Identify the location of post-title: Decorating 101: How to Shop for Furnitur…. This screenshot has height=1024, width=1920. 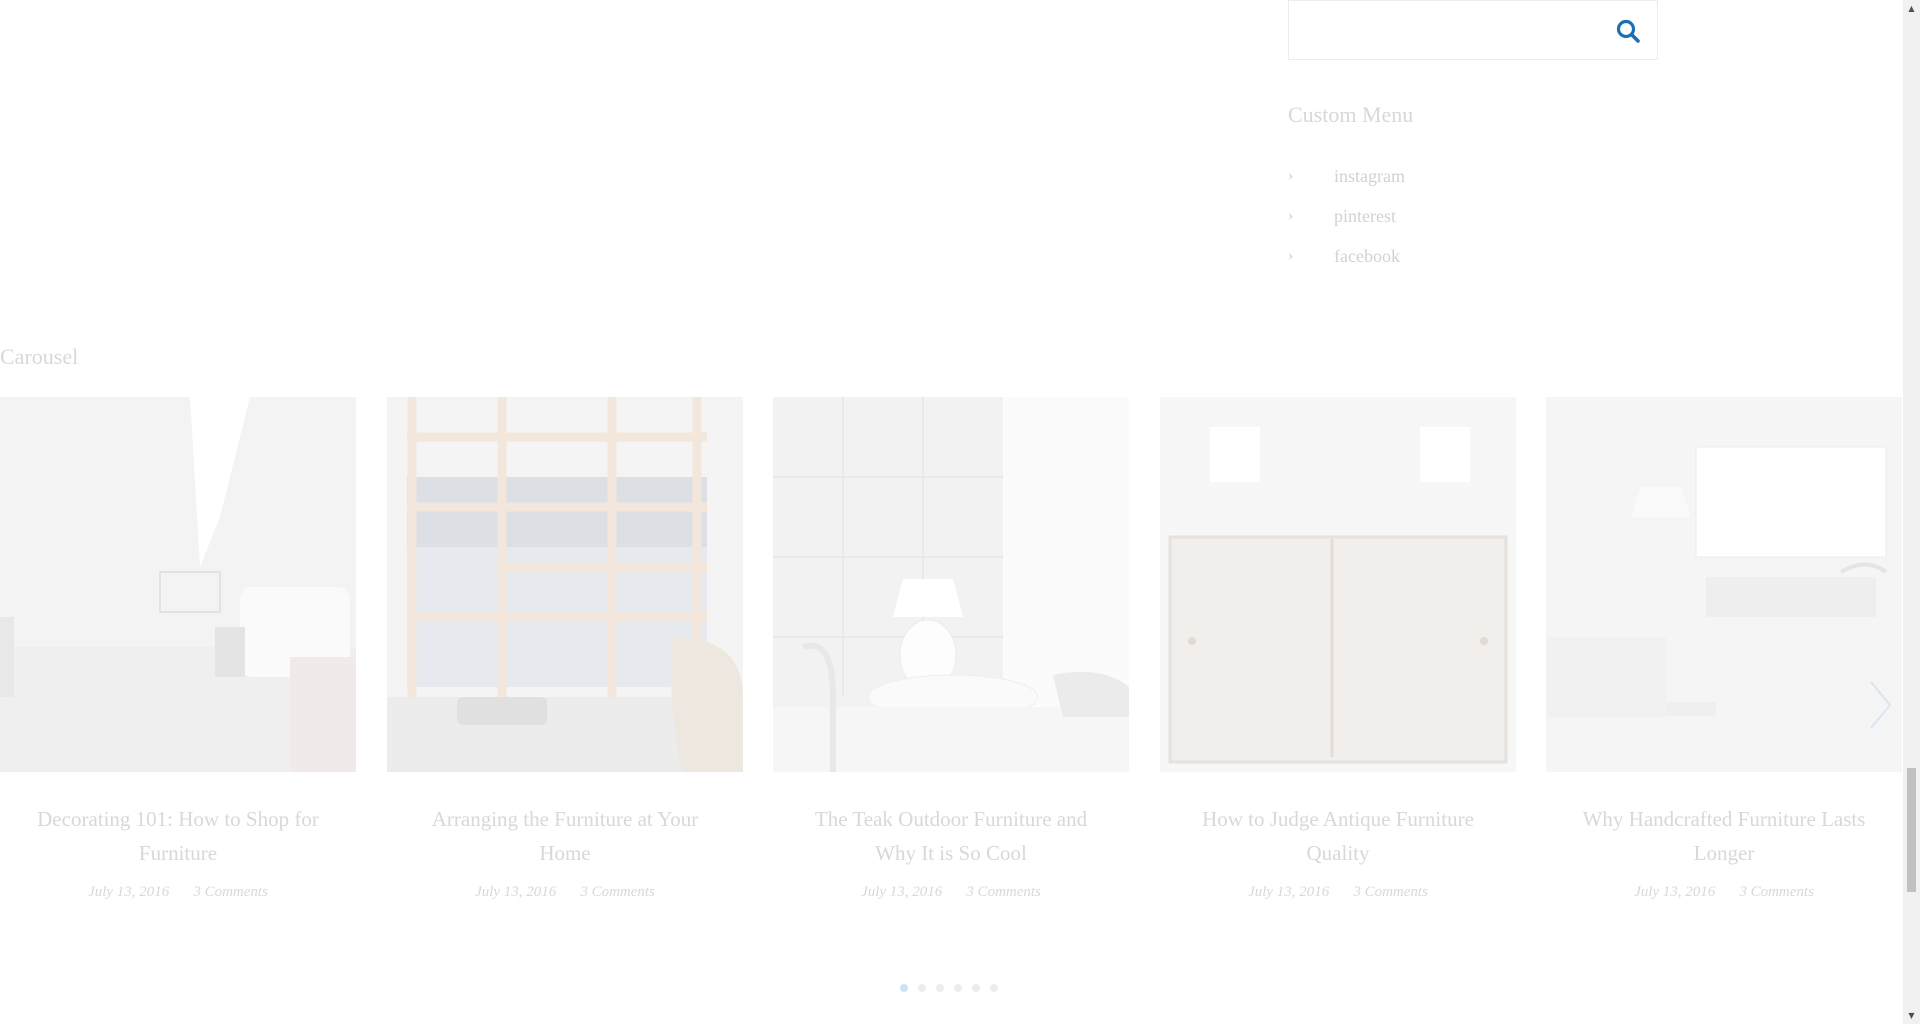
(178, 836).